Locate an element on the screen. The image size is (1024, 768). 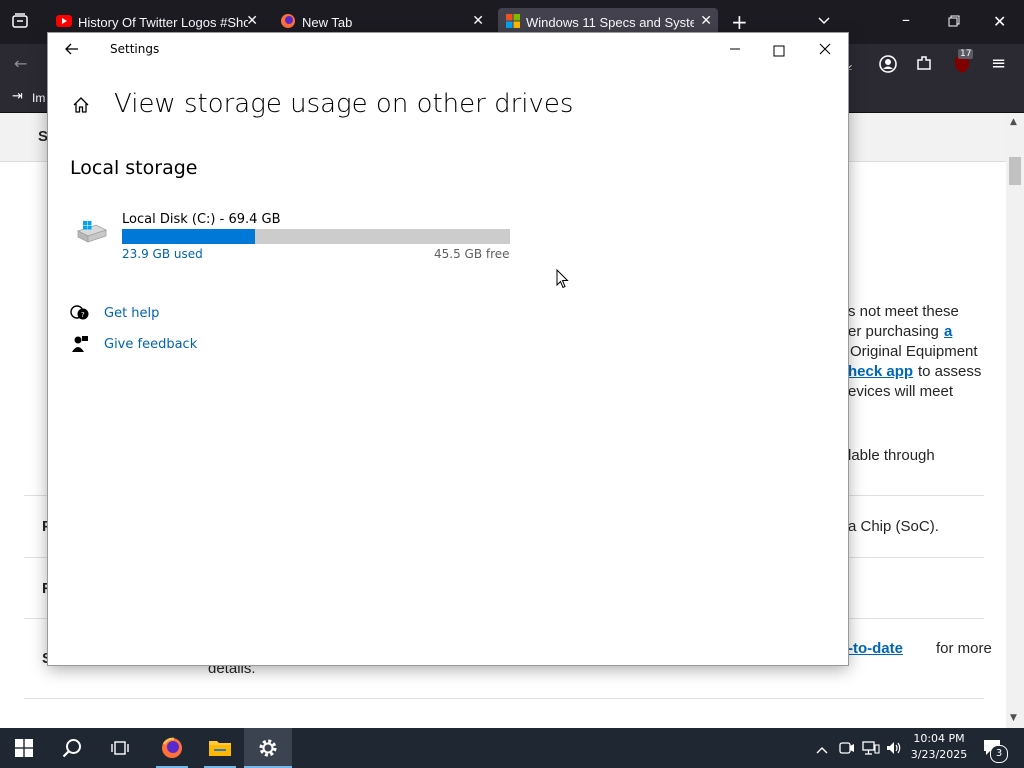
account-icon is located at coordinates (888, 66).